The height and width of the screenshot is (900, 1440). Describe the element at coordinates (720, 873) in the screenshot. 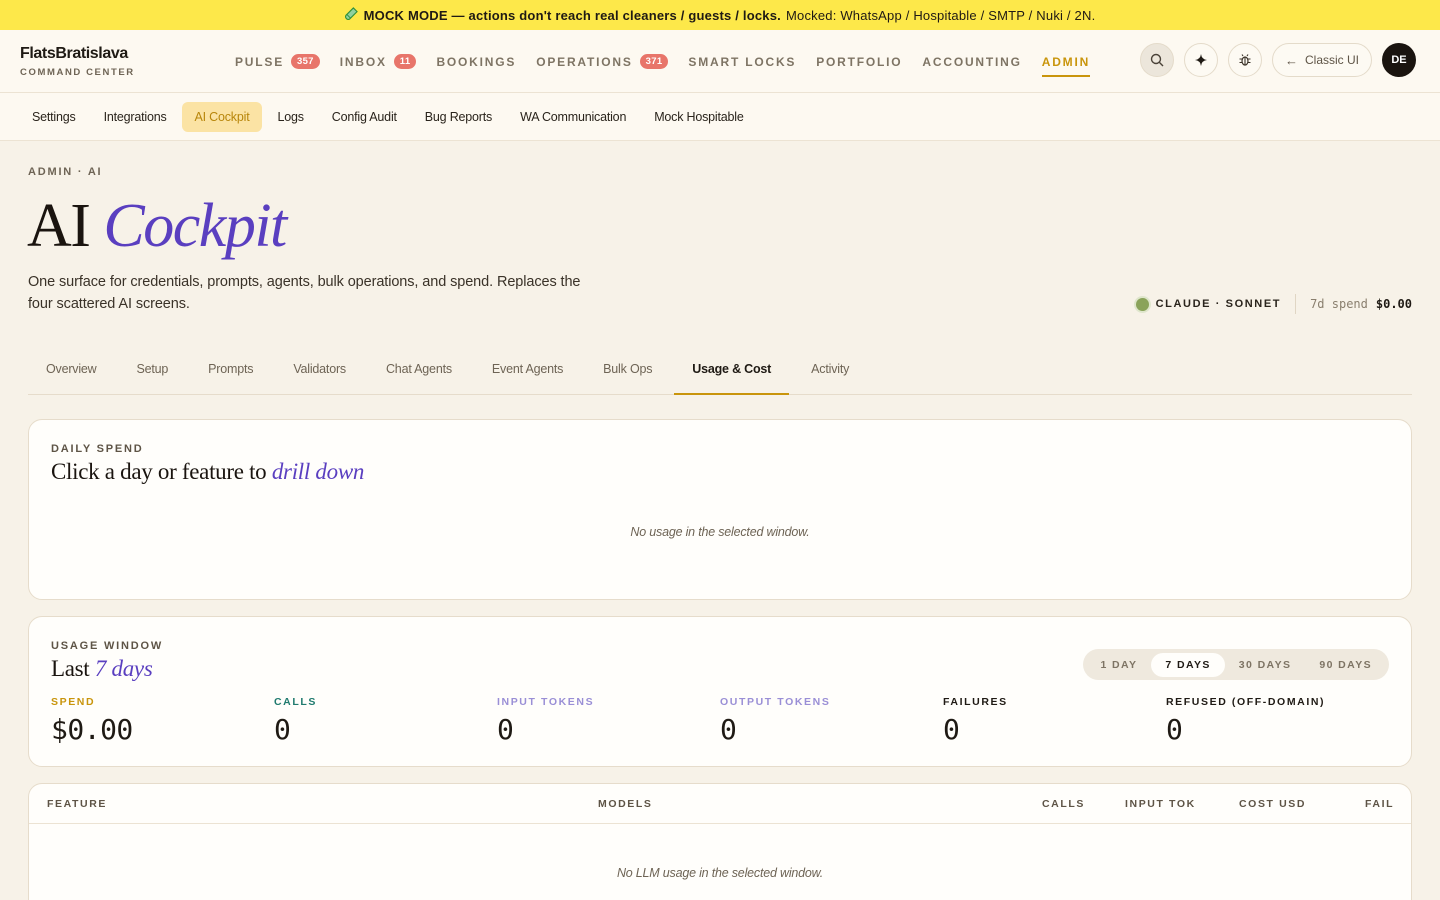

I see `table-empty-state: No LLM usage in the selected window.` at that location.